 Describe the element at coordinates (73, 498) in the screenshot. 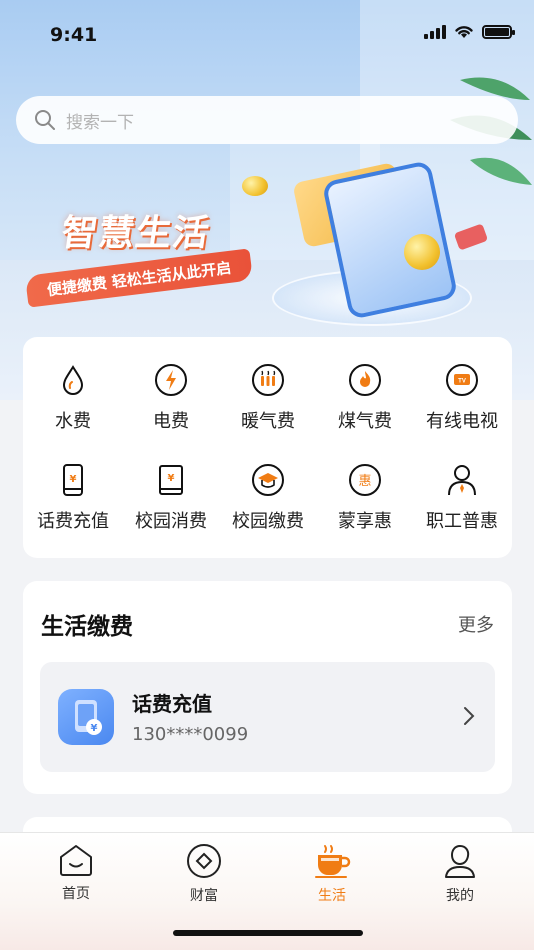

I see `service-phone-topup: ¥ 话费充值` at that location.